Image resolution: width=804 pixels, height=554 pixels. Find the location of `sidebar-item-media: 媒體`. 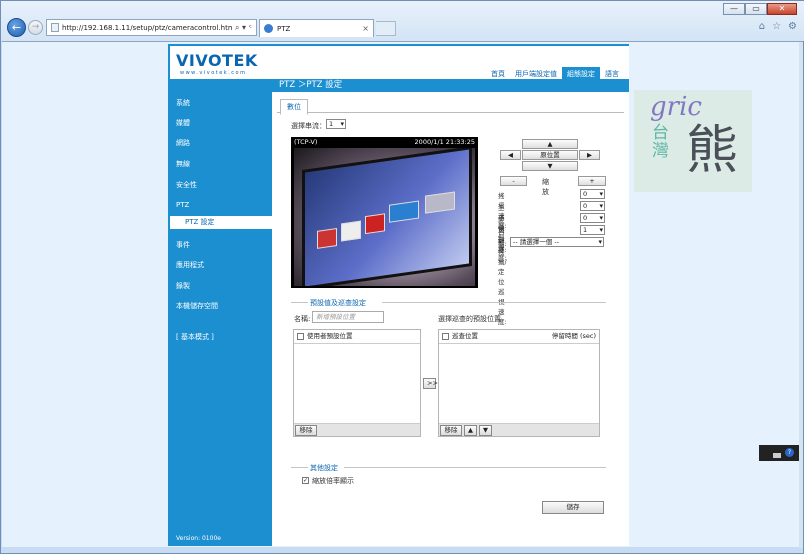

sidebar-item-media: 媒體 is located at coordinates (183, 123).